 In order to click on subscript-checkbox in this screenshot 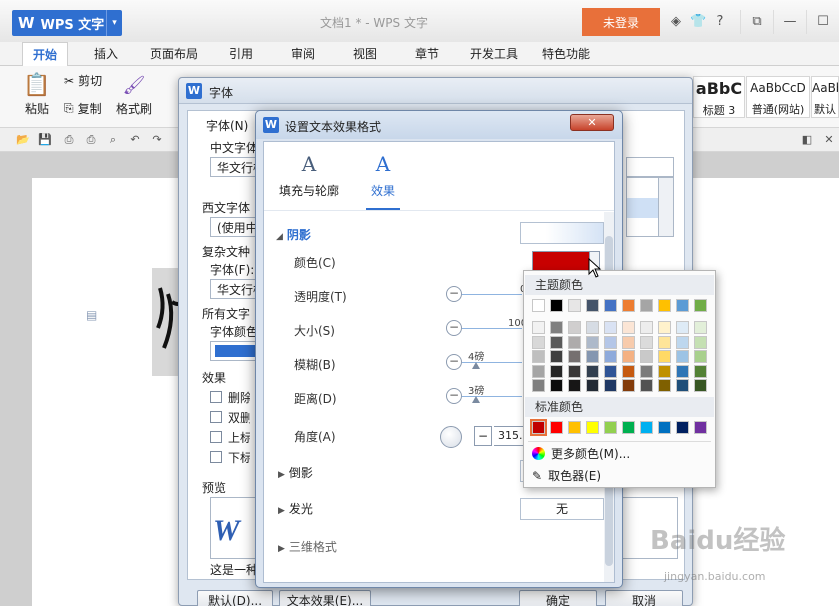, I will do `click(216, 457)`.